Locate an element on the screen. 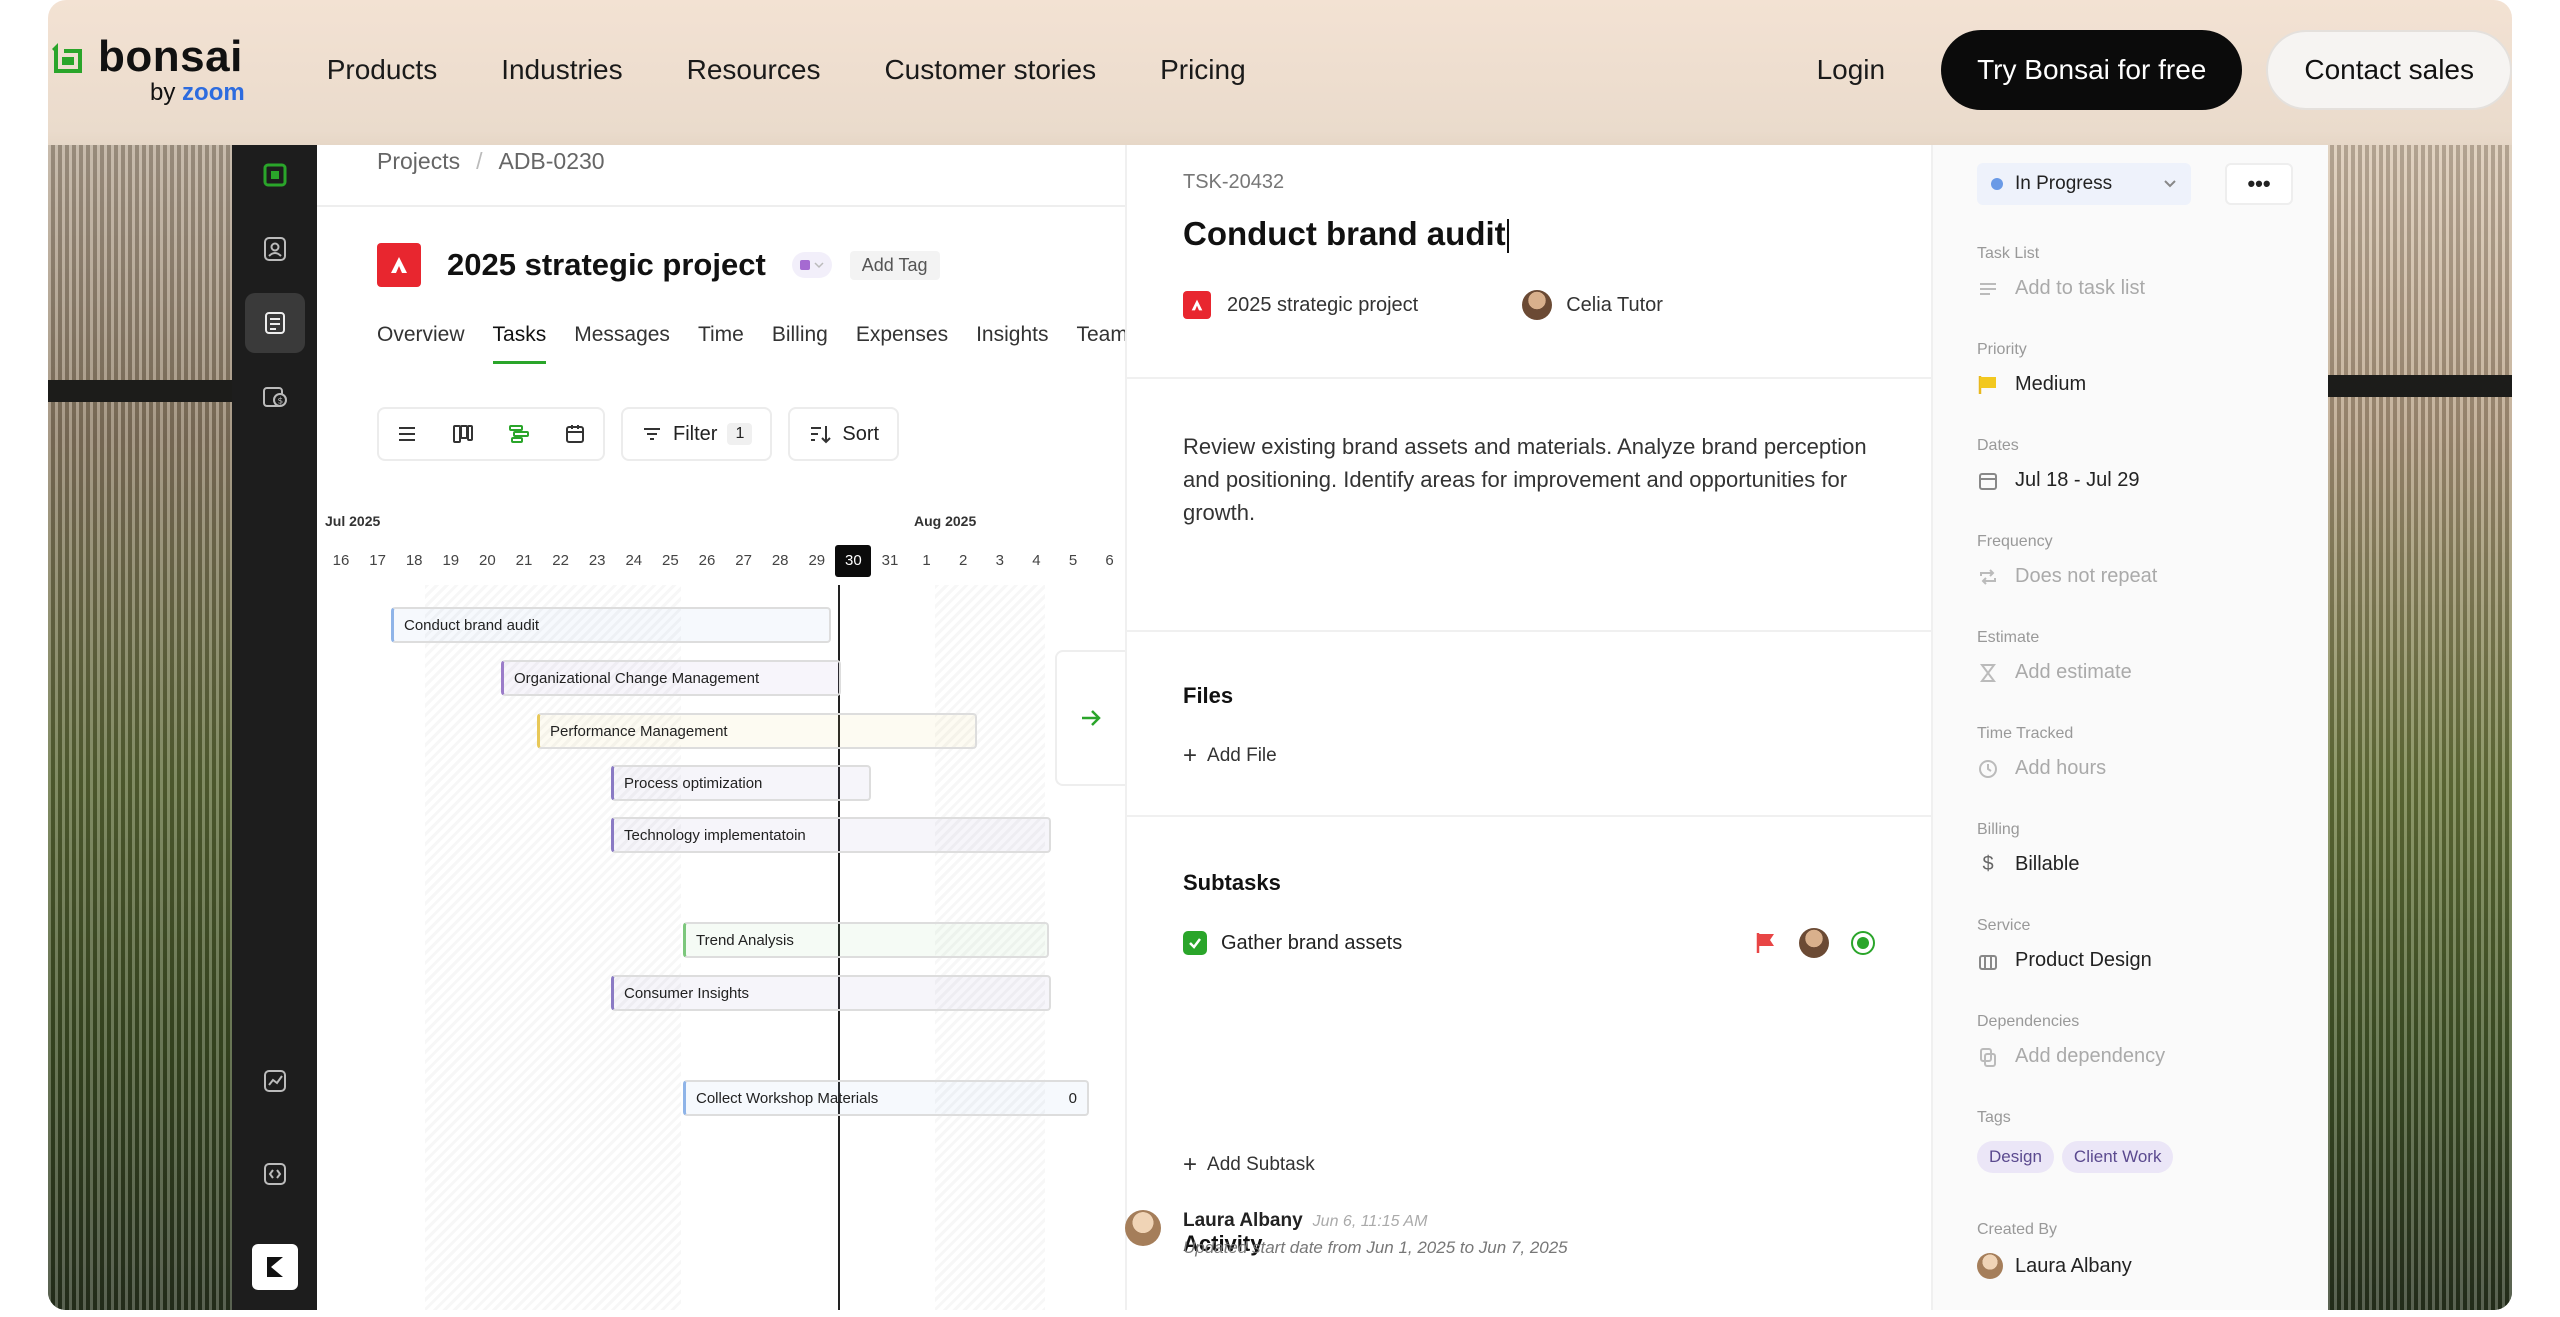 This screenshot has width=2560, height=1317. project-header: 2025 strategic project Add Tag is located at coordinates (658, 265).